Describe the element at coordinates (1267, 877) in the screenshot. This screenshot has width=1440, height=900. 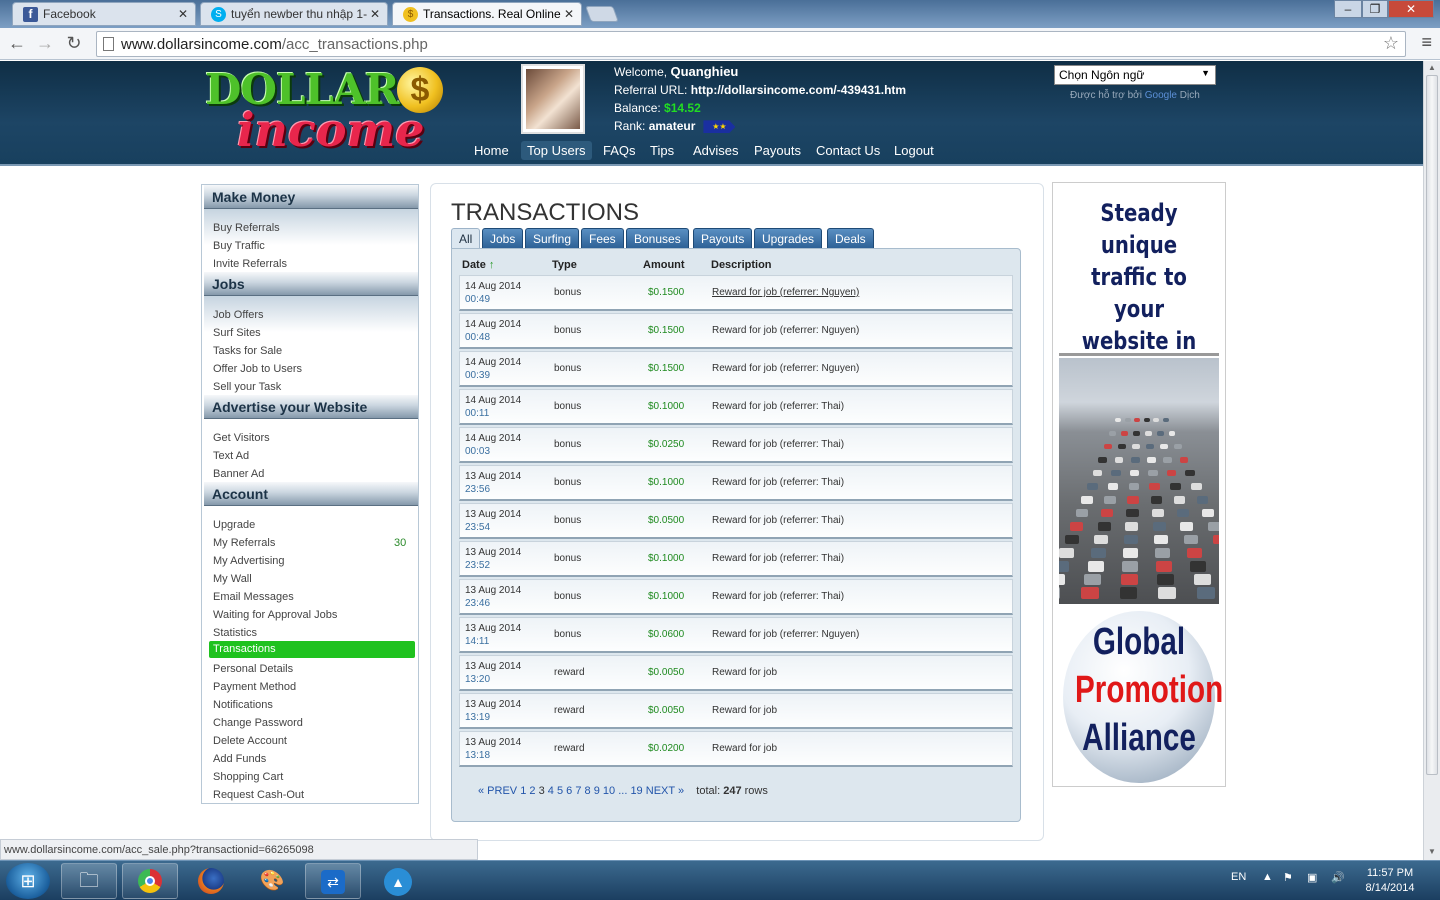
I see `show-hidden-icons-icon: ▲` at that location.